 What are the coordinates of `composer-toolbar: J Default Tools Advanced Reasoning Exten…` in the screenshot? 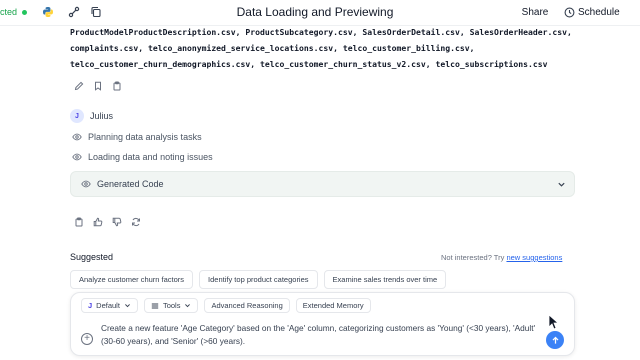 It's located at (226, 305).